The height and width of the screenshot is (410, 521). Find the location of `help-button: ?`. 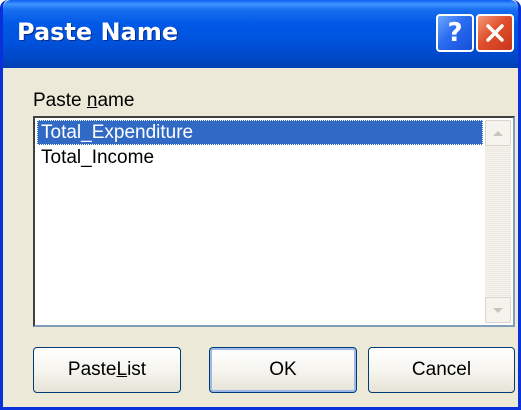

help-button: ? is located at coordinates (455, 33).